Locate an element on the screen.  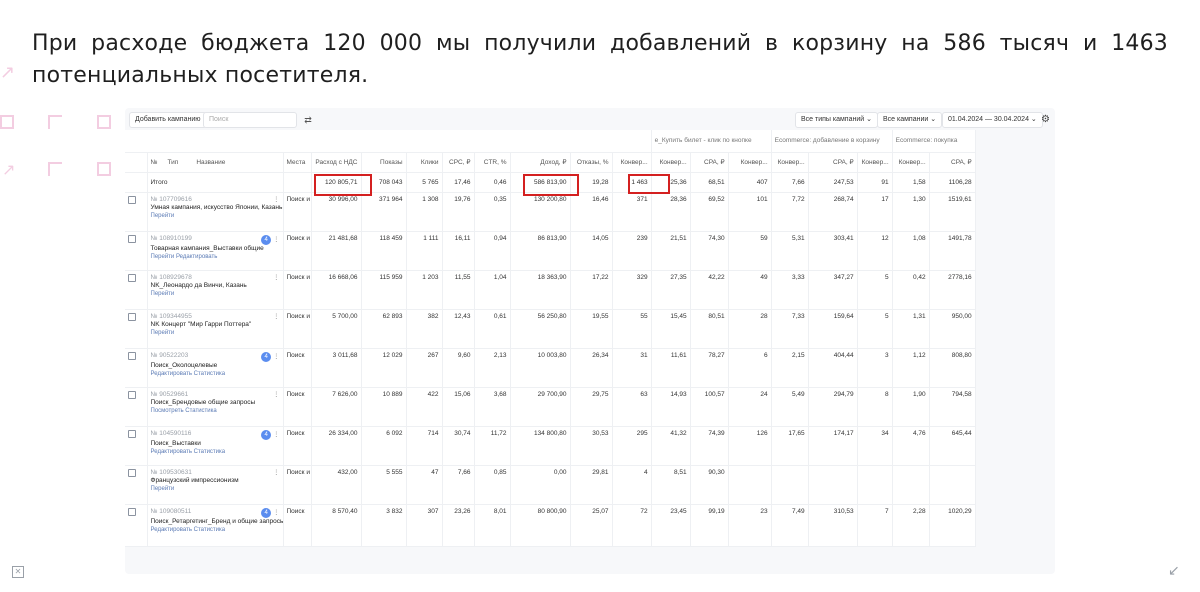
campaign-types-dropdown: Все типы кампаний ⌄ is located at coordinates (837, 120).